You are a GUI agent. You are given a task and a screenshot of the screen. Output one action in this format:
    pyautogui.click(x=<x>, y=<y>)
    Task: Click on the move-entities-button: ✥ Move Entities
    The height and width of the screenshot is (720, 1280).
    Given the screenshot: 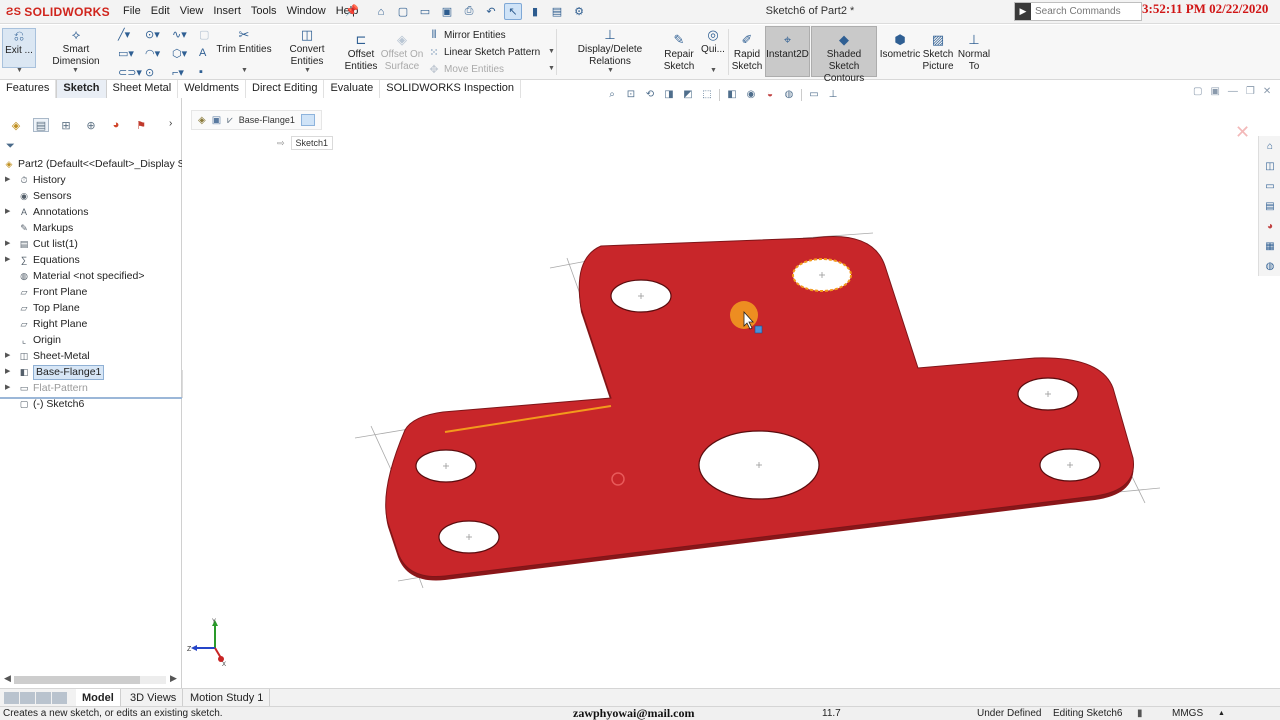 What is the action you would take?
    pyautogui.click(x=466, y=69)
    